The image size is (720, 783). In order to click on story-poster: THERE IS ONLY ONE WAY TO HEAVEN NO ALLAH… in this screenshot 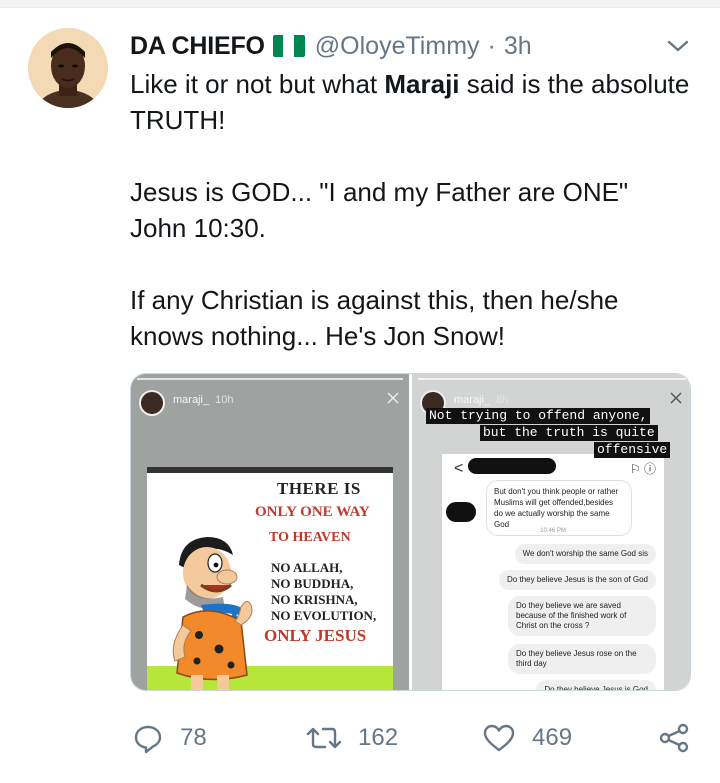, I will do `click(270, 578)`.